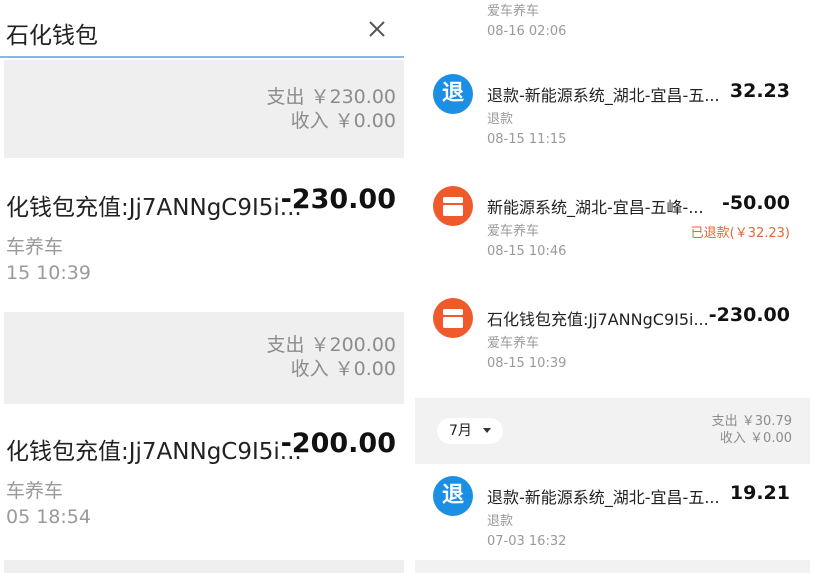 This screenshot has width=820, height=573. What do you see at coordinates (527, 541) in the screenshot?
I see `transaction-time: 07-03 16:32` at bounding box center [527, 541].